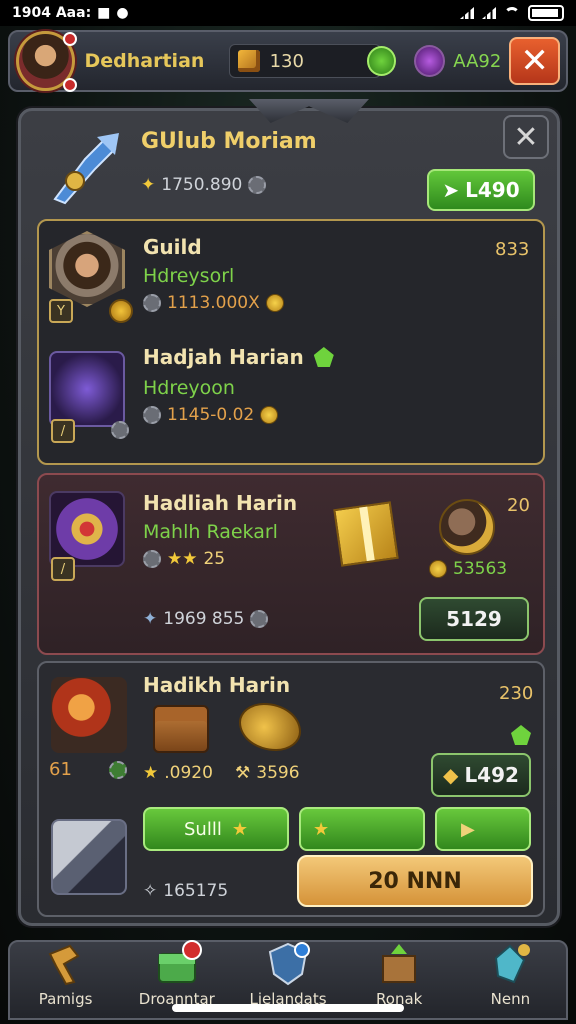 The height and width of the screenshot is (1024, 576). Describe the element at coordinates (477, 61) in the screenshot. I see `gem-value: AA92` at that location.